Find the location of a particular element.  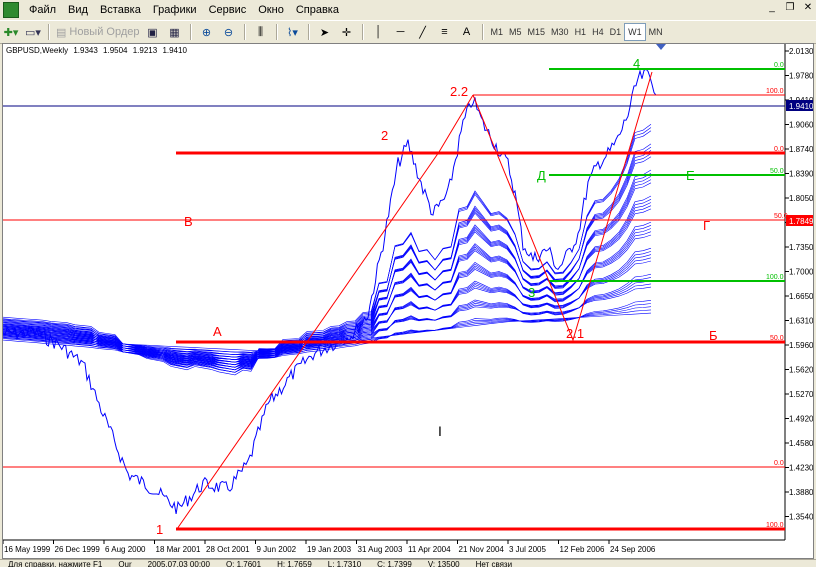

symbol-name: GBPUSD,Weekly is located at coordinates (37, 50).